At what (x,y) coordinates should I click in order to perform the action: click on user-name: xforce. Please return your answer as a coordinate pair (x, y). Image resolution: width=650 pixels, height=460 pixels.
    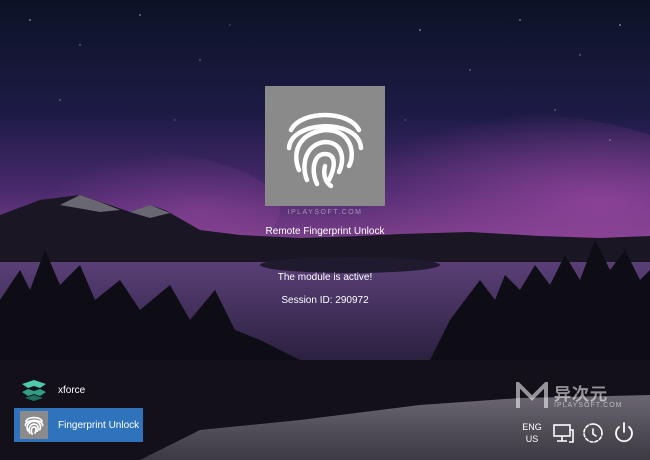
    Looking at the image, I should click on (72, 390).